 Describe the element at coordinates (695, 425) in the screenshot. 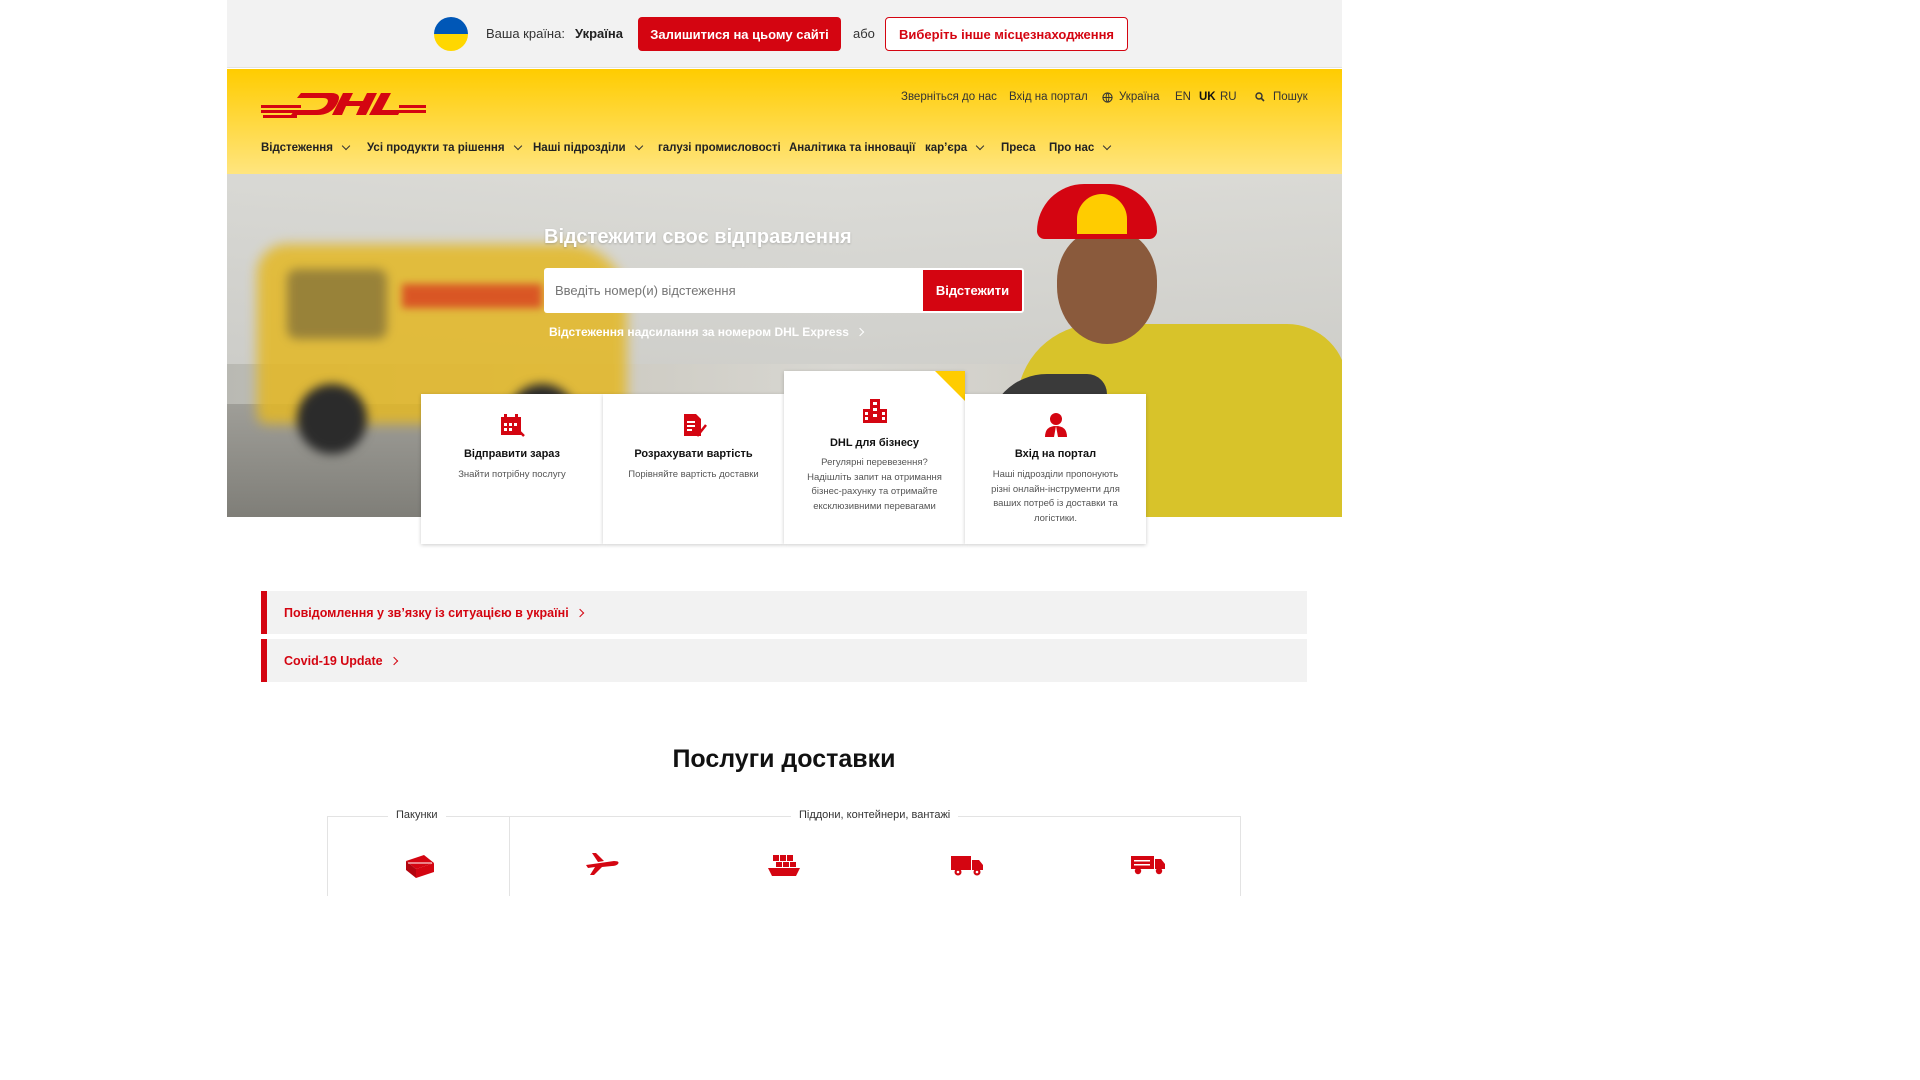

I see `document-check-icon` at that location.